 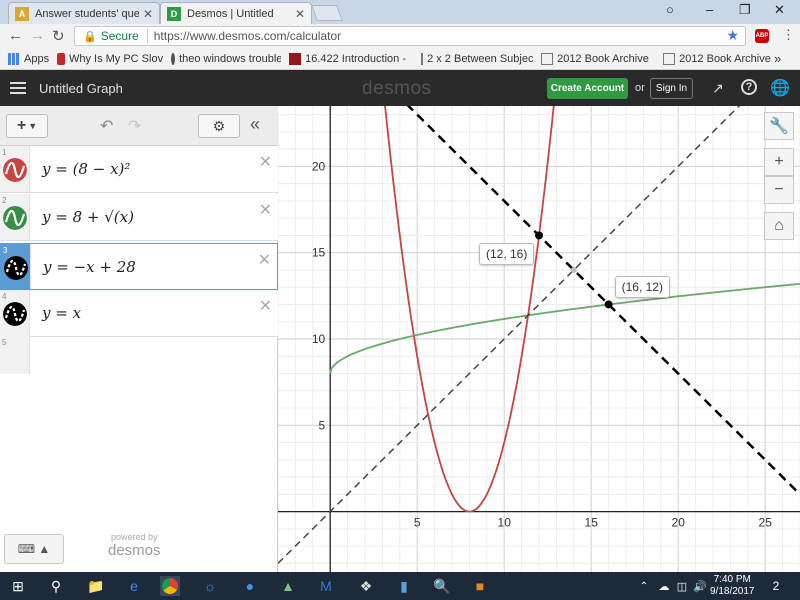 What do you see at coordinates (404, 586) in the screenshot?
I see `app-icon: ▮` at bounding box center [404, 586].